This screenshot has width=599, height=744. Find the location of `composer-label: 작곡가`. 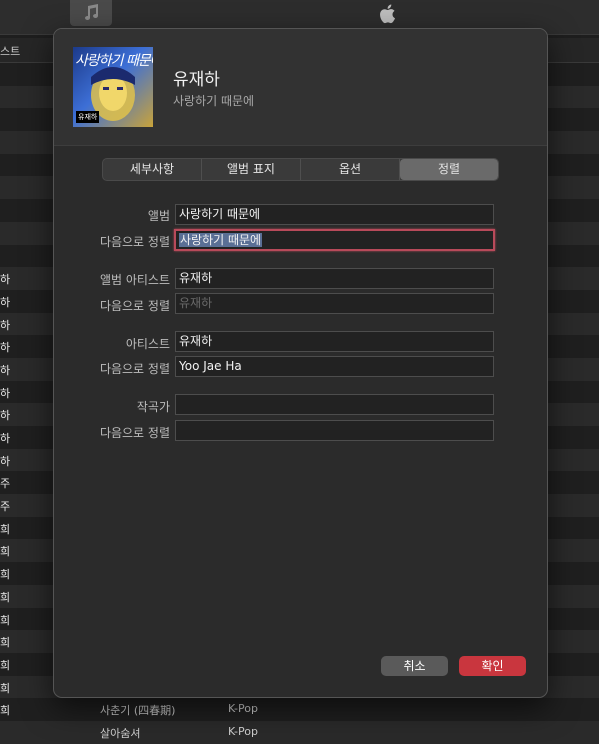

composer-label: 작곡가 is located at coordinates (153, 407).